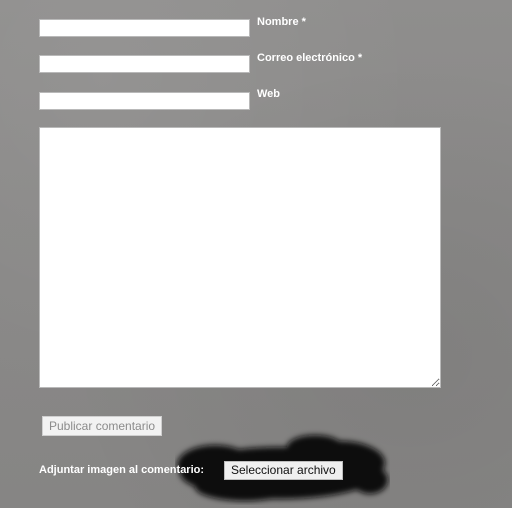  What do you see at coordinates (283, 470) in the screenshot?
I see `select-file-button: Seleccionar archivo` at bounding box center [283, 470].